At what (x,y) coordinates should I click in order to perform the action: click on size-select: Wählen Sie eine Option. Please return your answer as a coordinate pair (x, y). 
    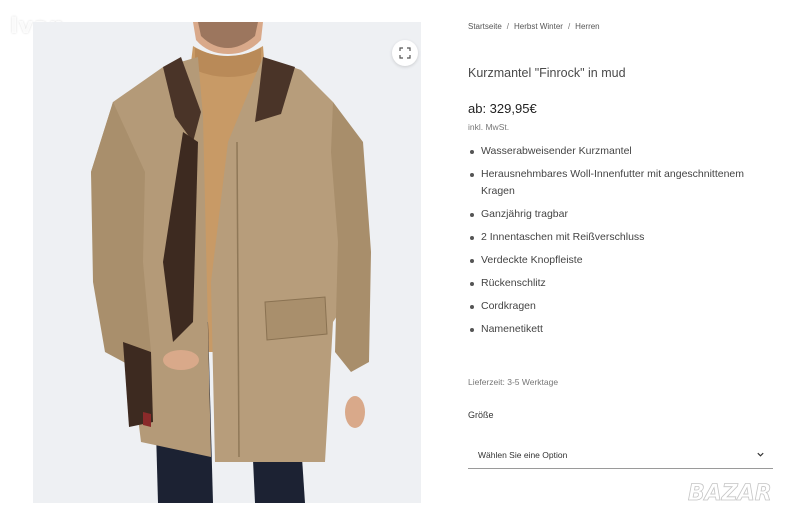
    Looking at the image, I should click on (620, 455).